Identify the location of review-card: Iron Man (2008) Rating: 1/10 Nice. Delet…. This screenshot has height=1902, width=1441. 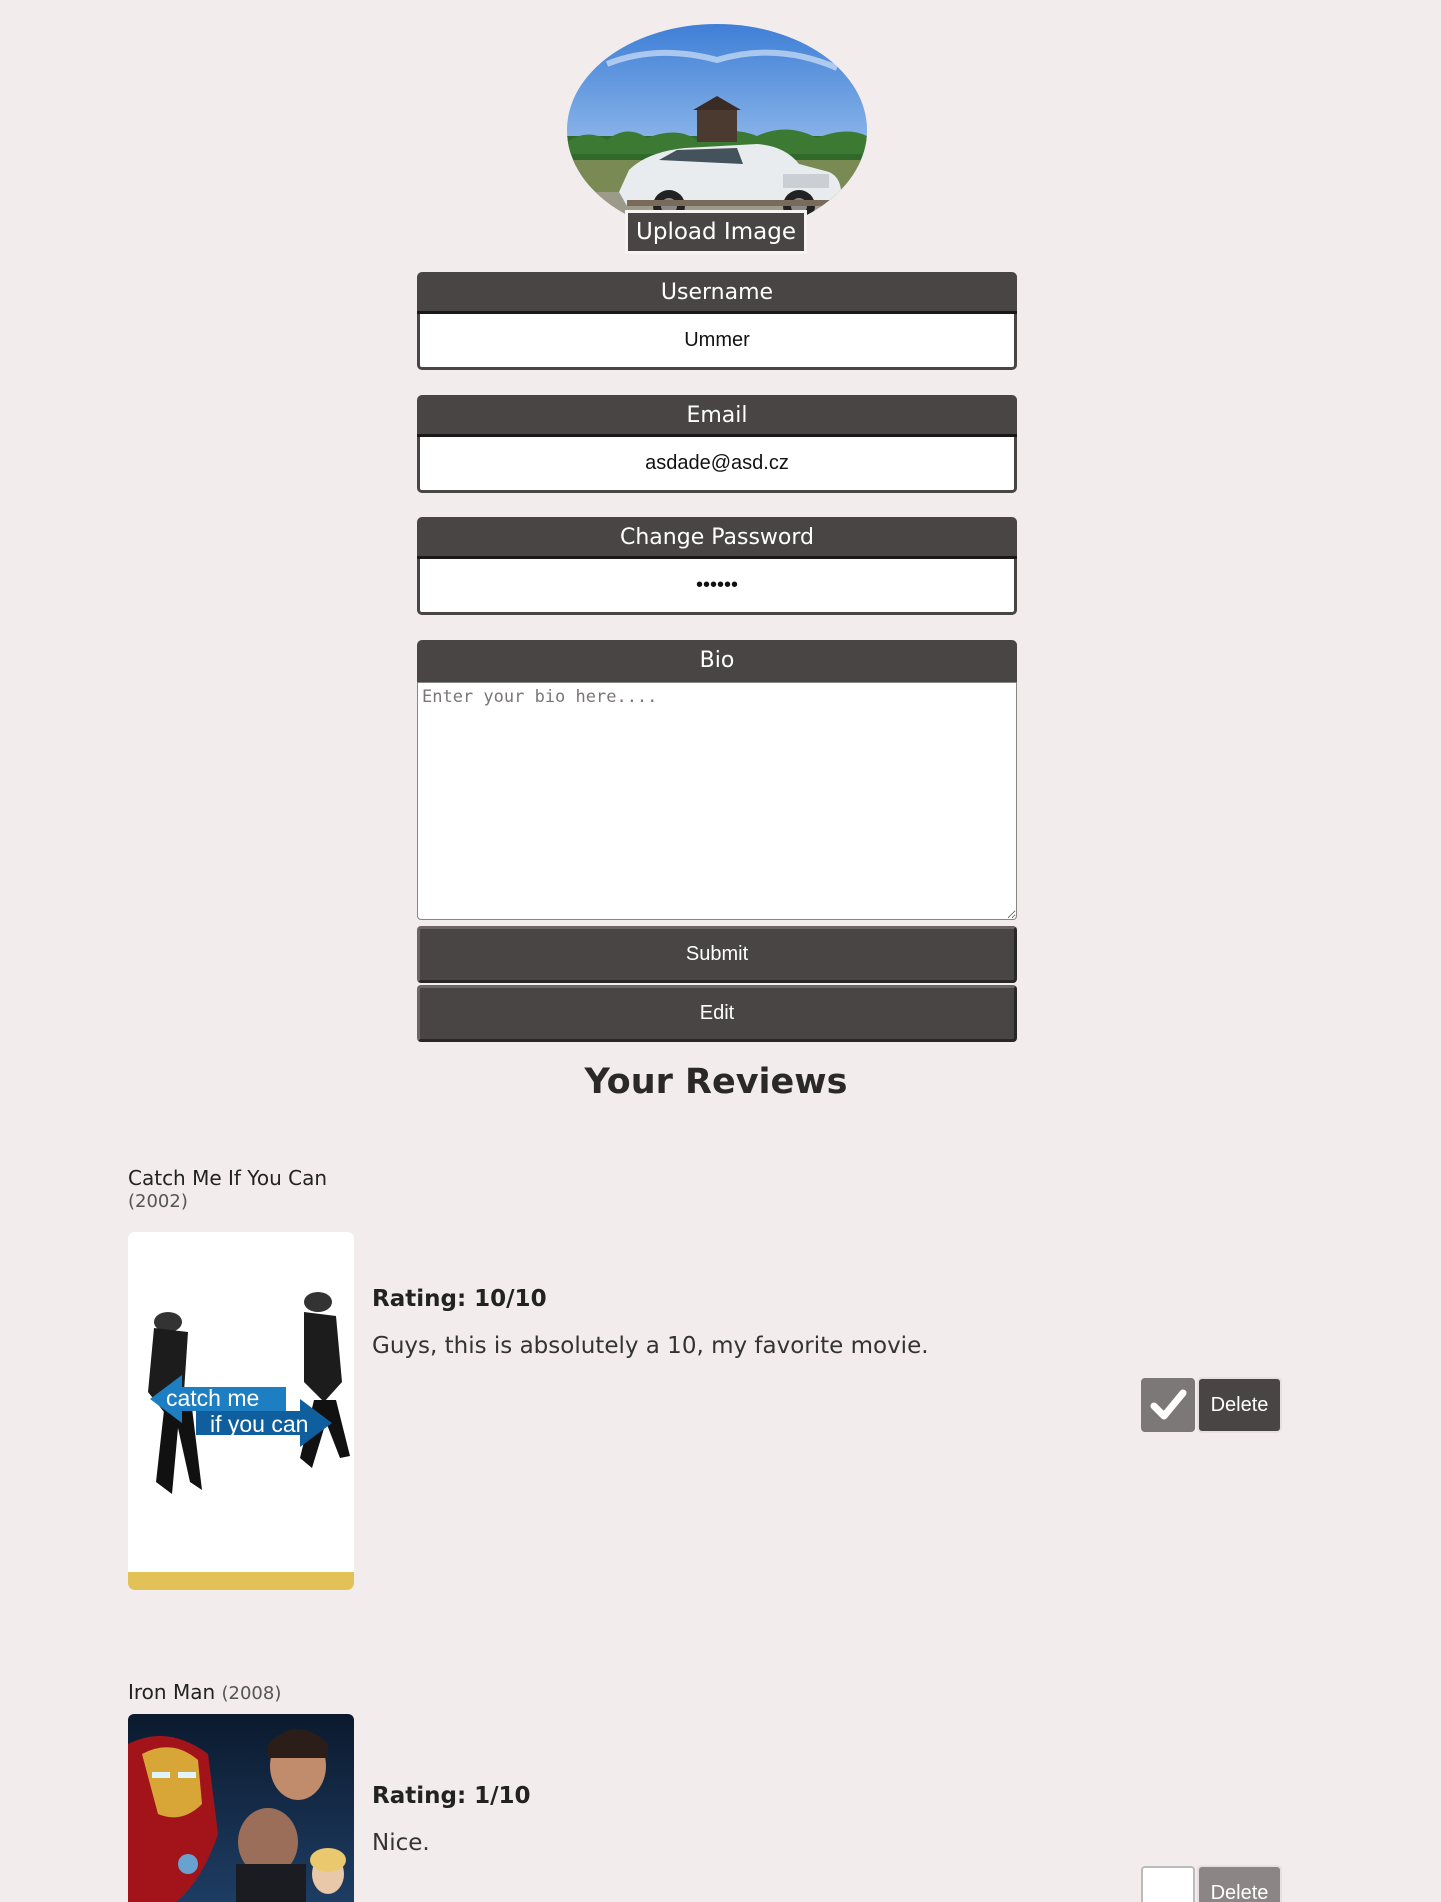
(708, 1791).